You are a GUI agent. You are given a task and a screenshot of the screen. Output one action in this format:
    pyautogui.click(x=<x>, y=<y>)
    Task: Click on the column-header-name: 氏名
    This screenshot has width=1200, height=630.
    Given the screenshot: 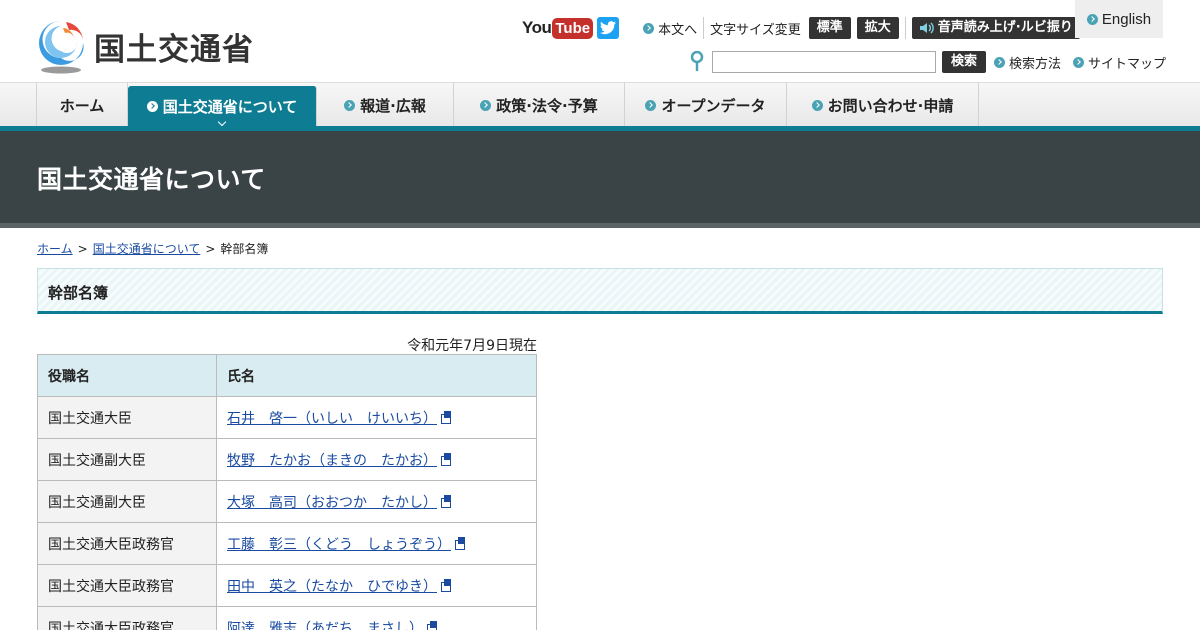 What is the action you would take?
    pyautogui.click(x=376, y=375)
    